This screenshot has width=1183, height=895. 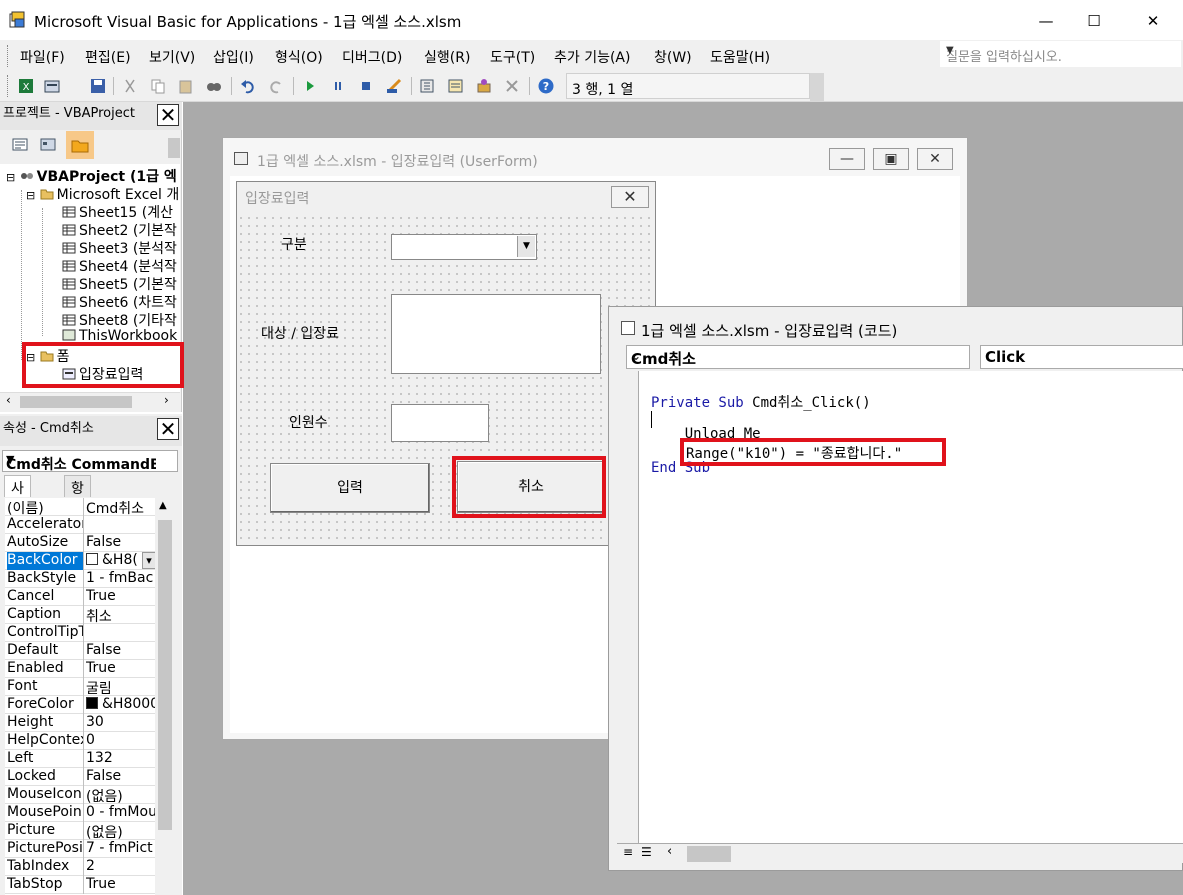 I want to click on minimize-button: —, so click(x=847, y=159).